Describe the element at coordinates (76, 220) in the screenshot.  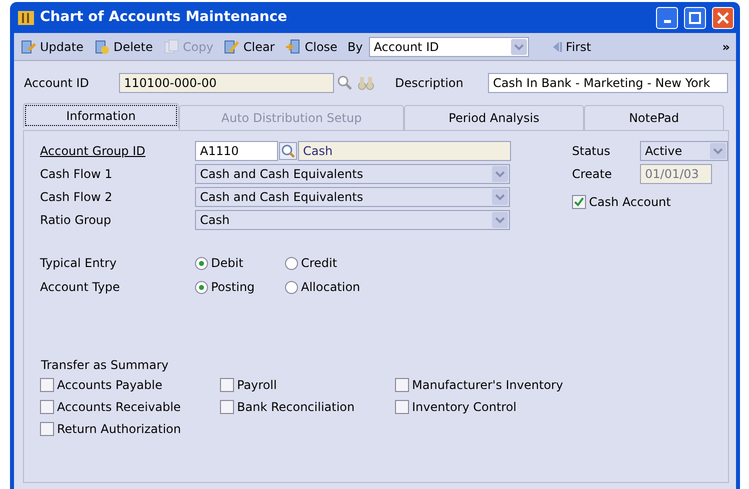
I see `field-label: Ratio Group` at that location.